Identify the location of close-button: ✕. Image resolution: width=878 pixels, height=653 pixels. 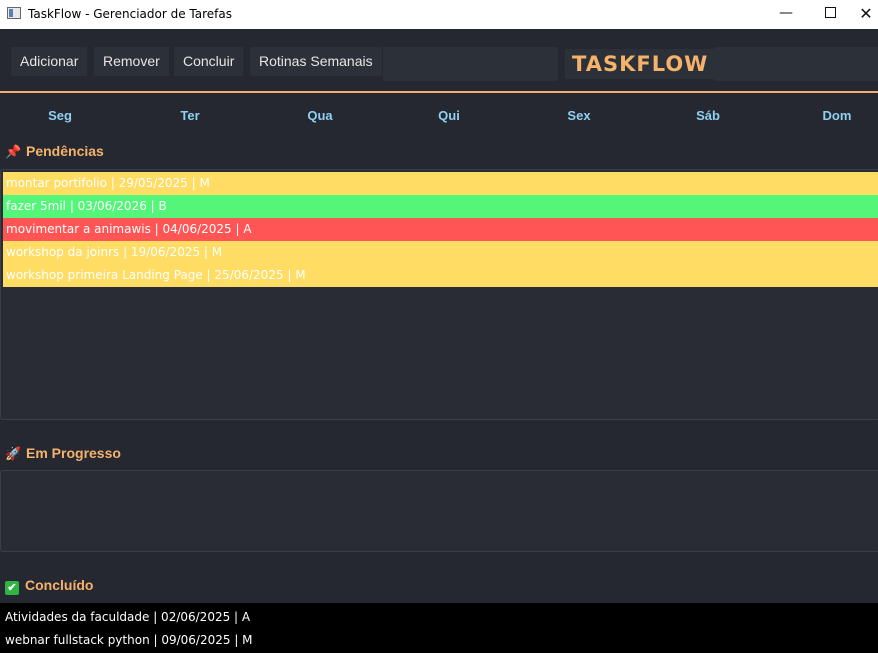
(861, 14).